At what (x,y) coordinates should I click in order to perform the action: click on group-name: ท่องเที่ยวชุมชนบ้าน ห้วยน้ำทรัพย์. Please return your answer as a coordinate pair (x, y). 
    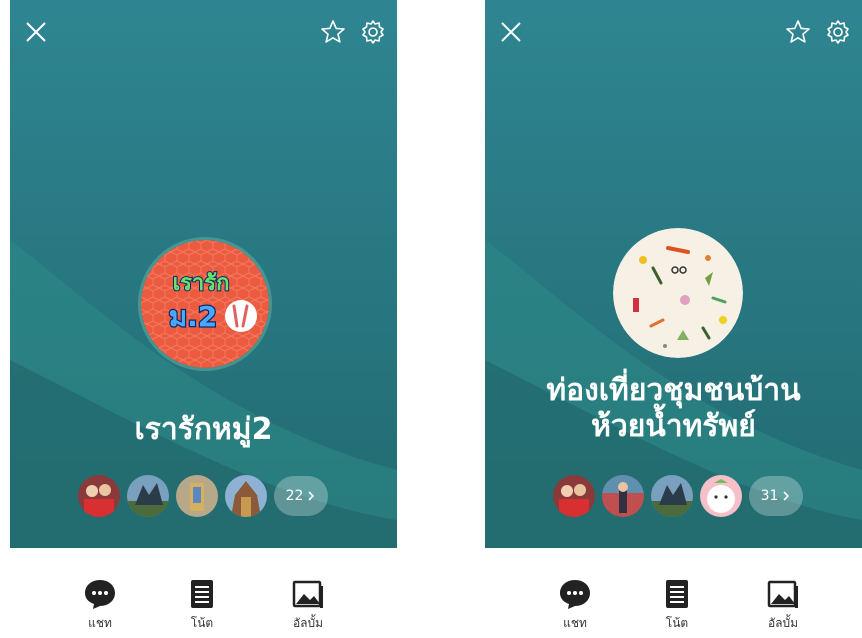
    Looking at the image, I should click on (673, 409).